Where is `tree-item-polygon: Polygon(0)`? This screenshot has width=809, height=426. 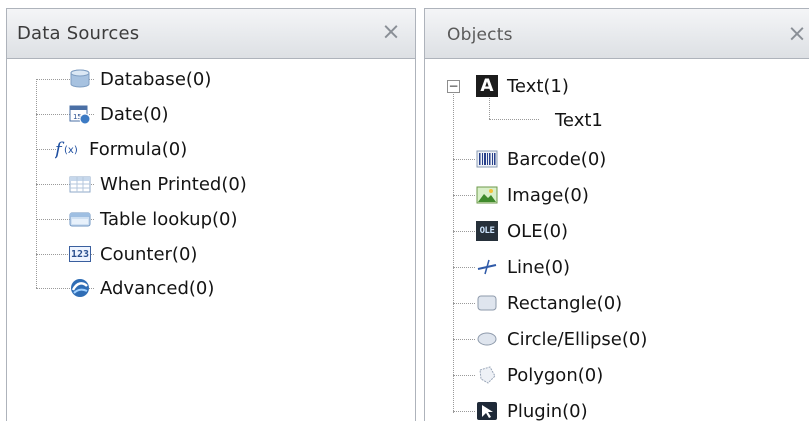 tree-item-polygon: Polygon(0) is located at coordinates (539, 375).